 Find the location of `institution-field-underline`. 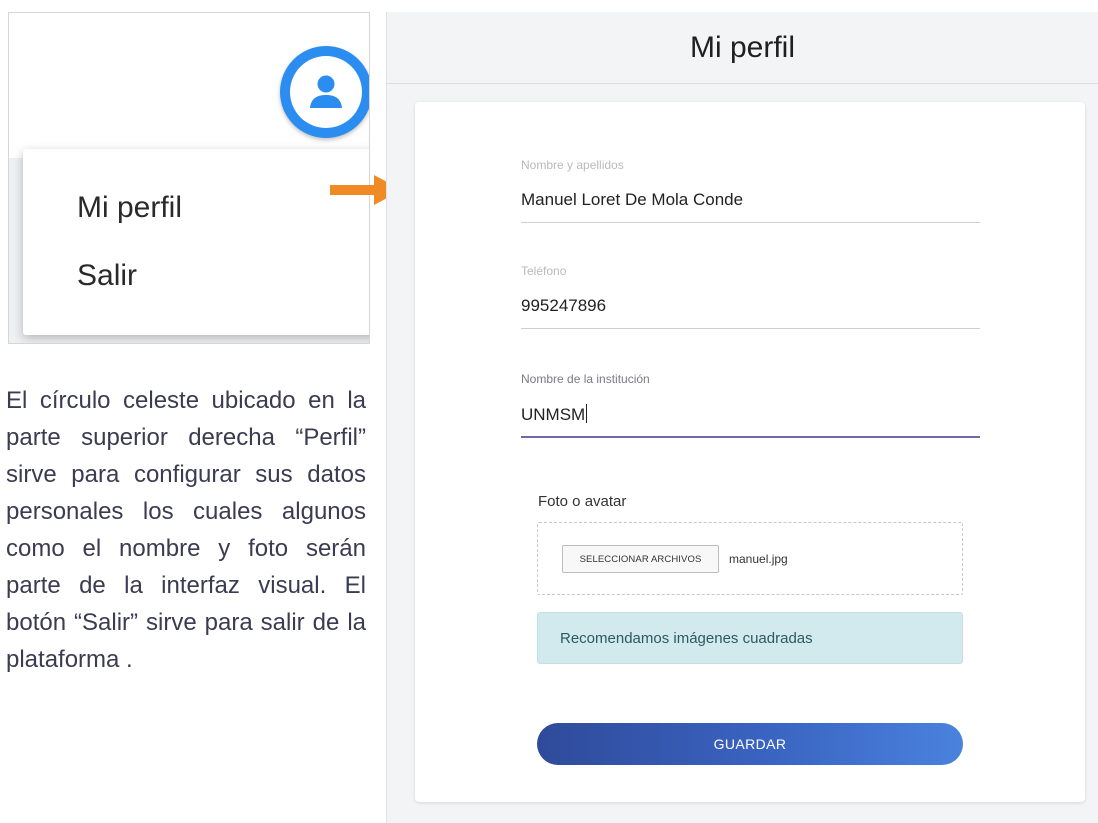

institution-field-underline is located at coordinates (750, 437).